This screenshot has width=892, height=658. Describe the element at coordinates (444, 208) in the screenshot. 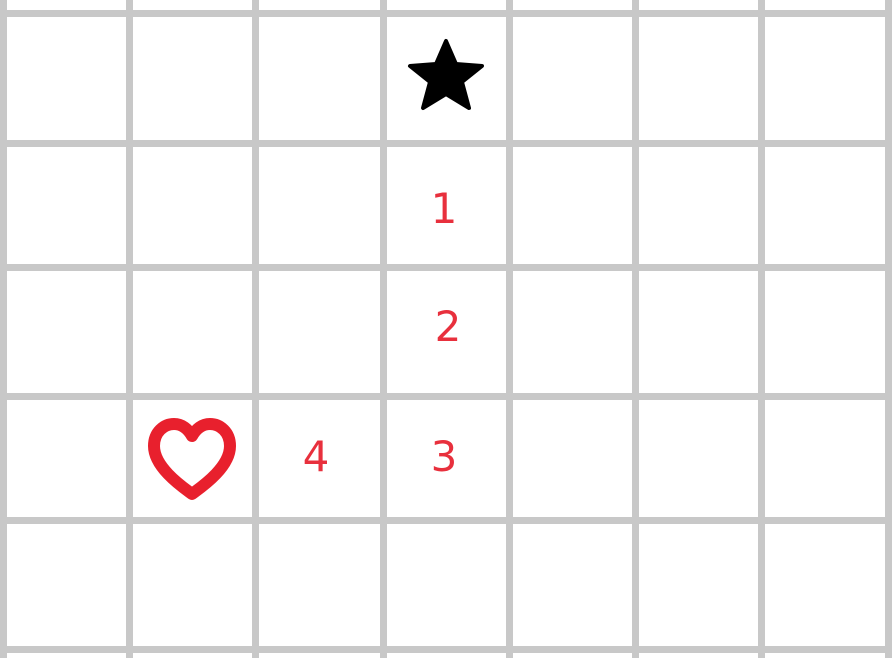

I see `step-label-1: 1` at that location.